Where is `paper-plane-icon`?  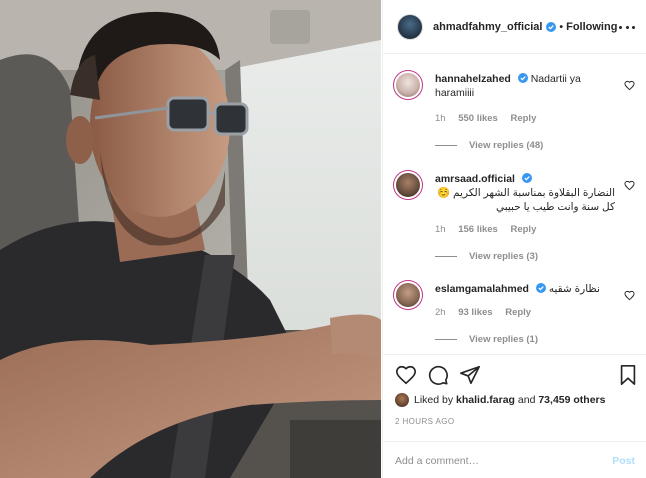 paper-plane-icon is located at coordinates (470, 375).